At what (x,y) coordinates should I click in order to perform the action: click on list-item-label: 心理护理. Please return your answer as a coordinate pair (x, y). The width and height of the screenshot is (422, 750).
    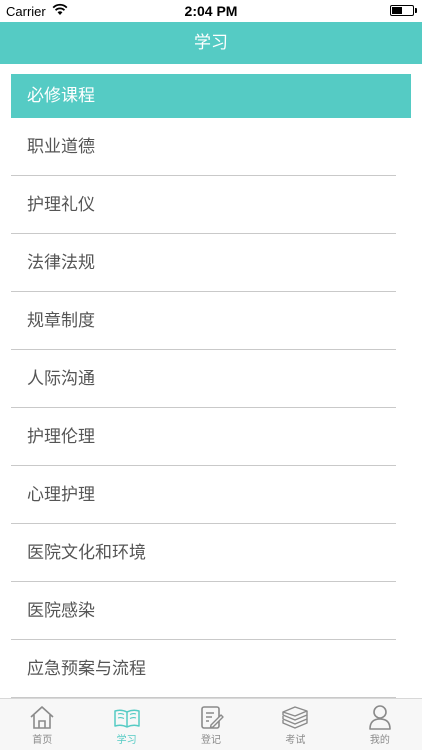
    Looking at the image, I should click on (61, 495).